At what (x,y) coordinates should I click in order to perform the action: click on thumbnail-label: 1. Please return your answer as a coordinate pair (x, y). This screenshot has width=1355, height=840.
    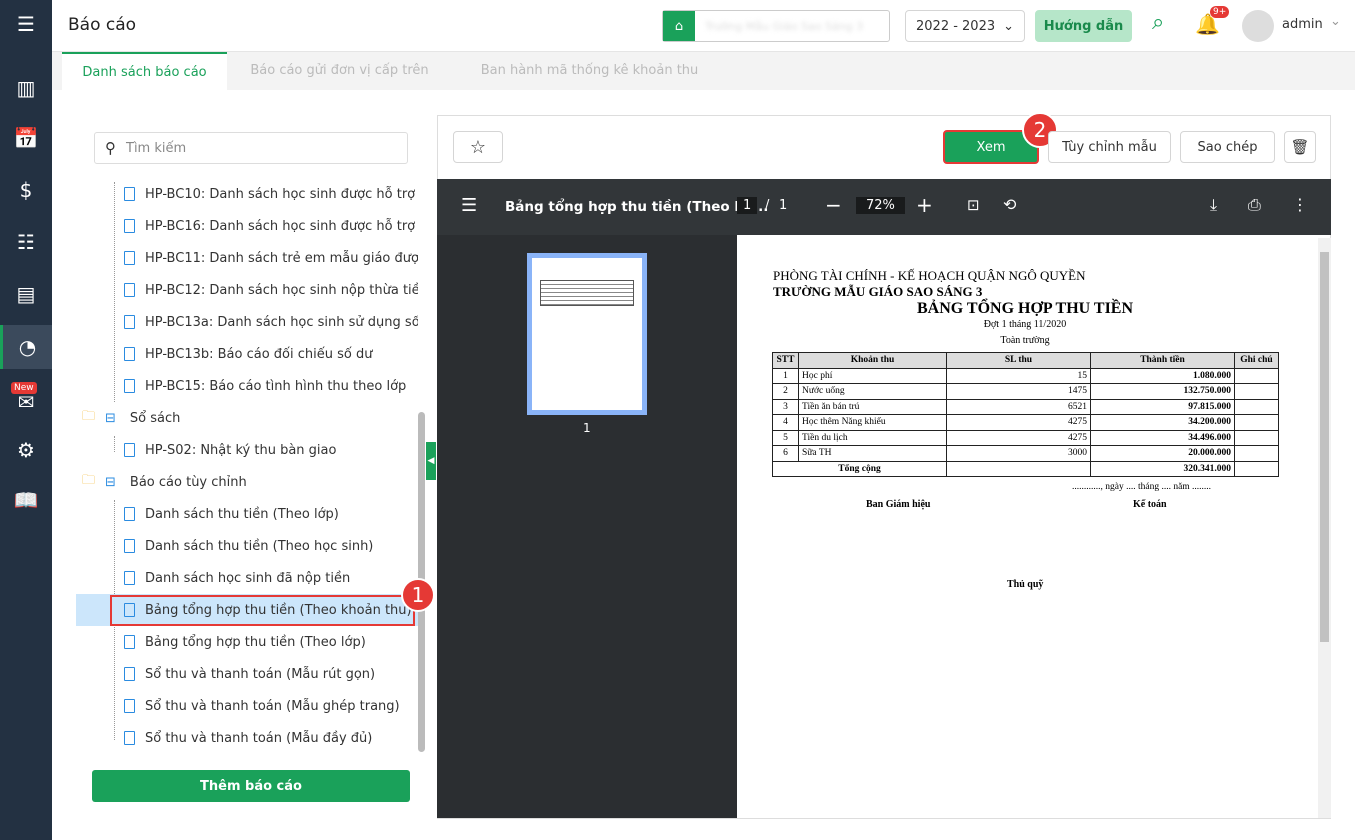
    Looking at the image, I should click on (587, 428).